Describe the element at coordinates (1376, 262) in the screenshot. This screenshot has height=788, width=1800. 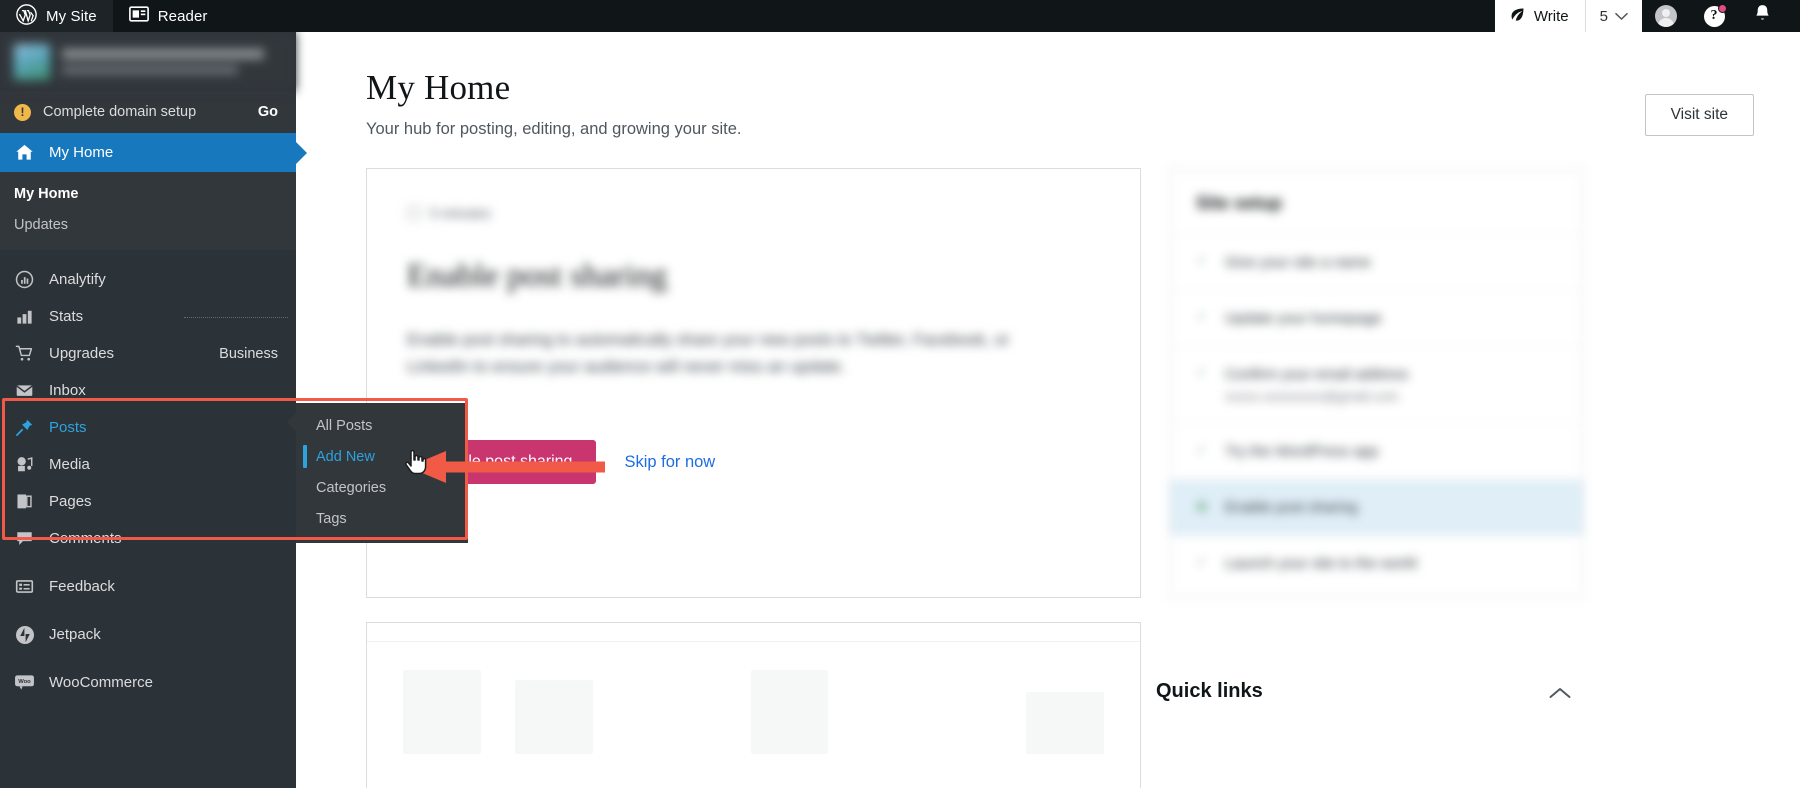
I see `site-setup-row: ✓ Give your site a name` at that location.